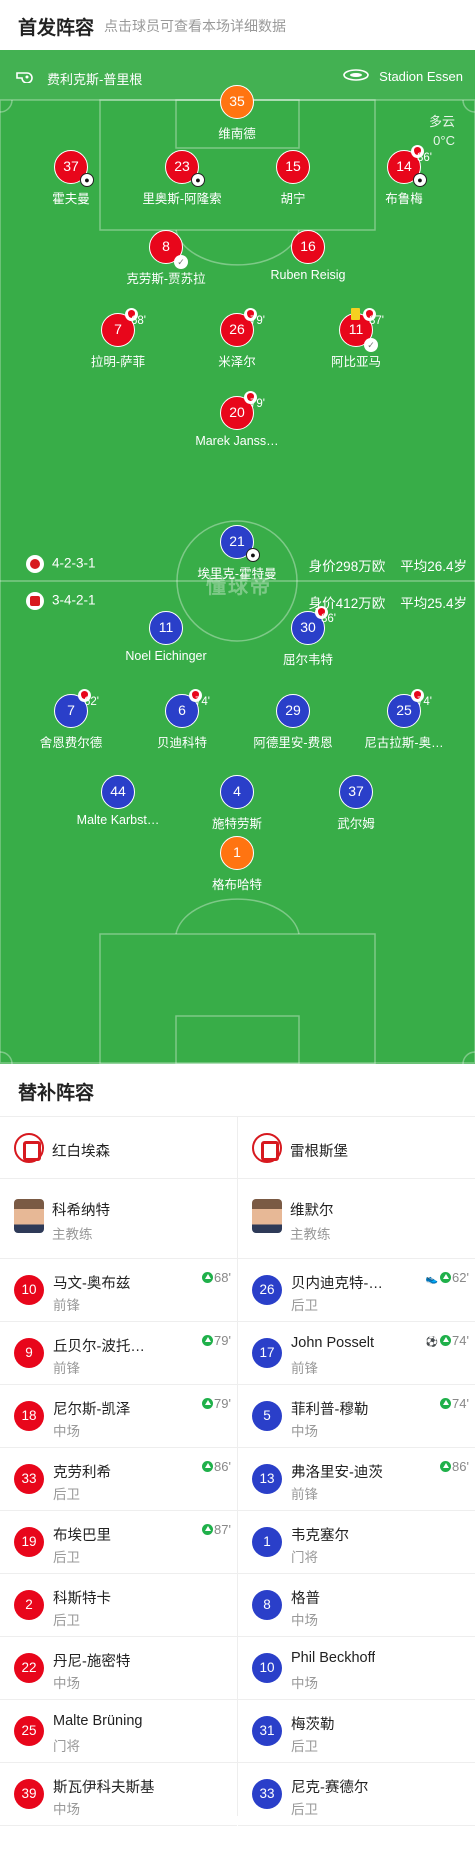 This screenshot has height=1863, width=475. I want to click on player-number: 15, so click(293, 167).